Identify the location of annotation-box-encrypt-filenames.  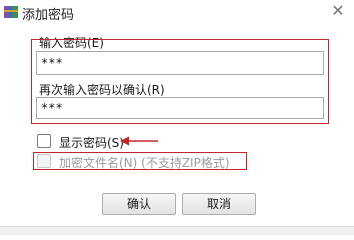
(140, 161).